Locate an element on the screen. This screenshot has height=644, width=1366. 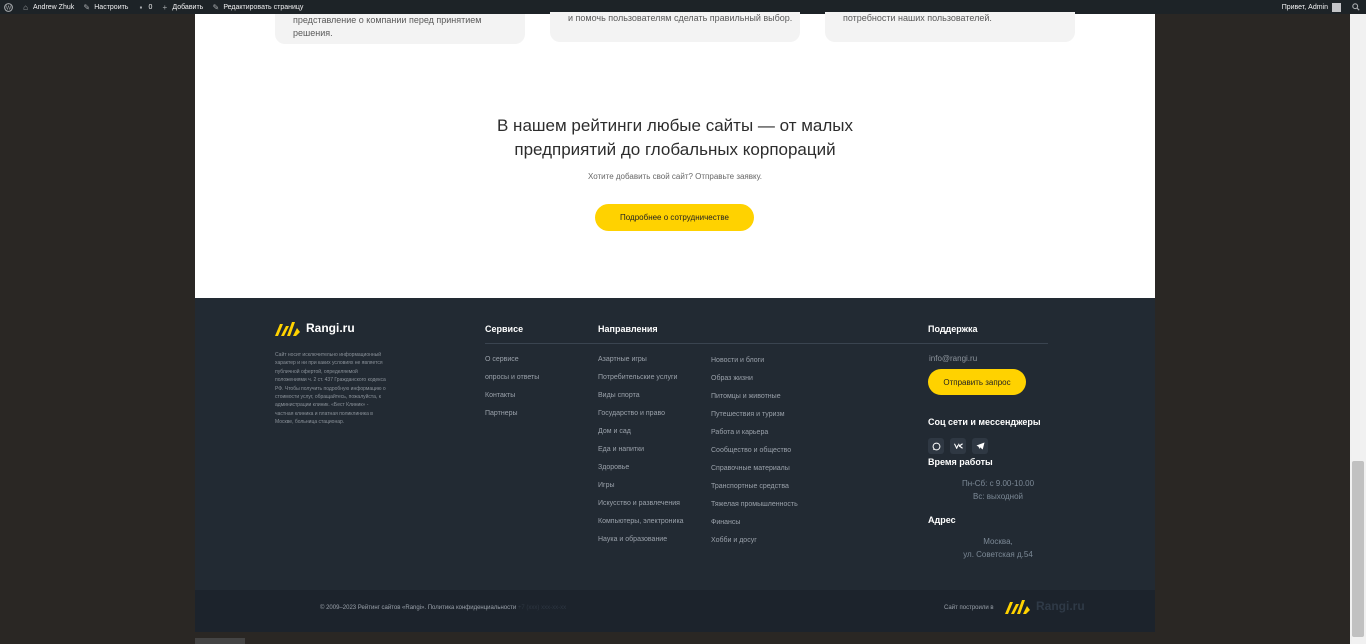
customize-label: Настроить is located at coordinates (111, 7).